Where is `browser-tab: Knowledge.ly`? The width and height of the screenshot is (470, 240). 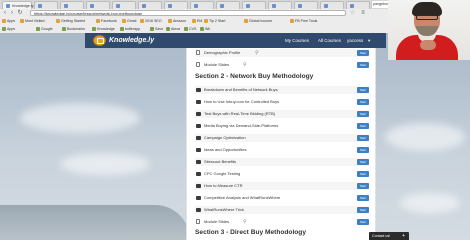
browser-tab: Knowledge.ly is located at coordinates (17, 5).